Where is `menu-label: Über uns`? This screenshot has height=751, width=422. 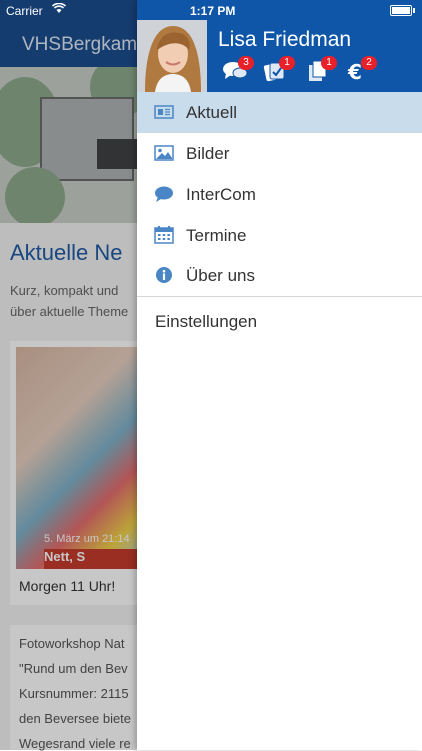 menu-label: Über uns is located at coordinates (220, 275).